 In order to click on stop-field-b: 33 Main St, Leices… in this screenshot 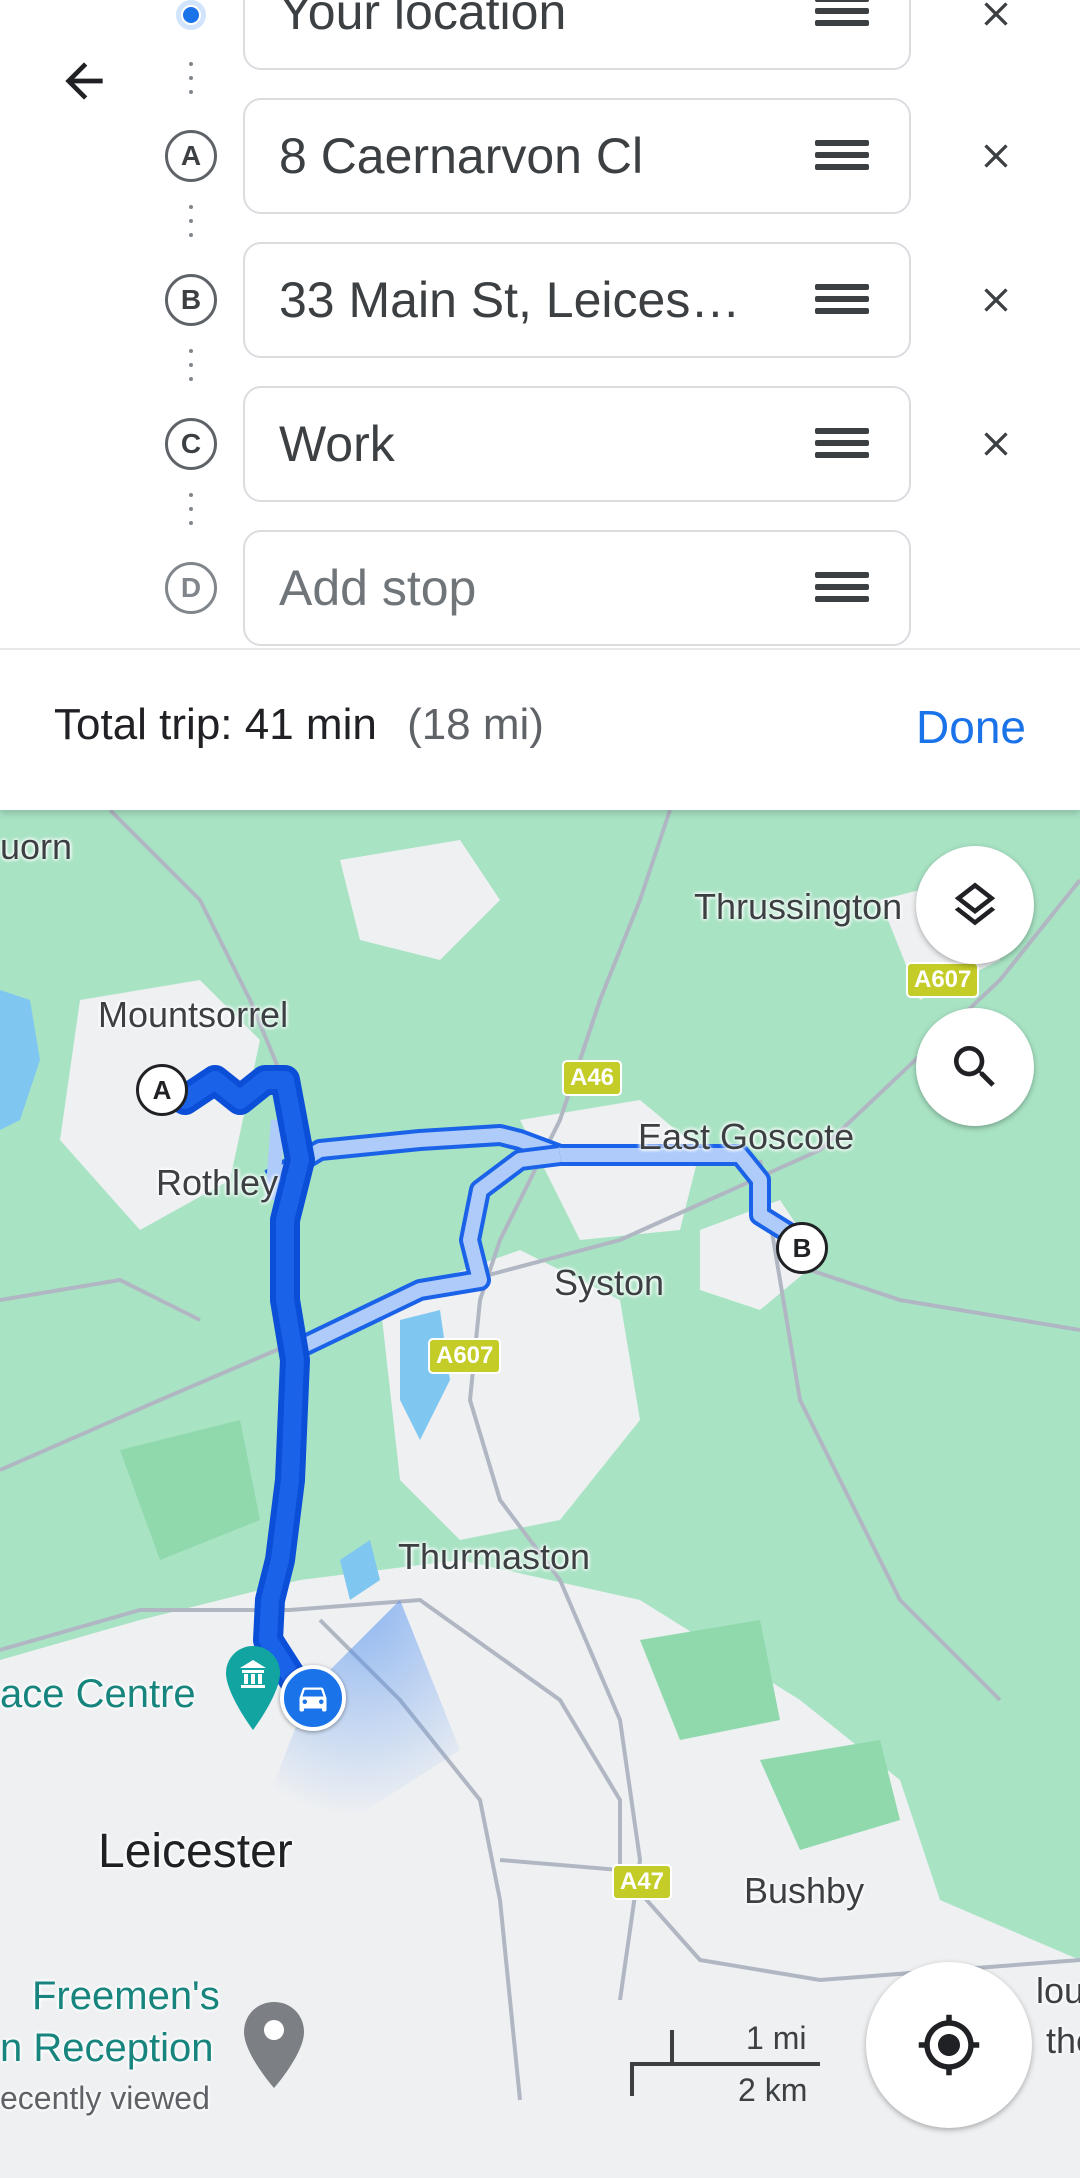, I will do `click(577, 300)`.